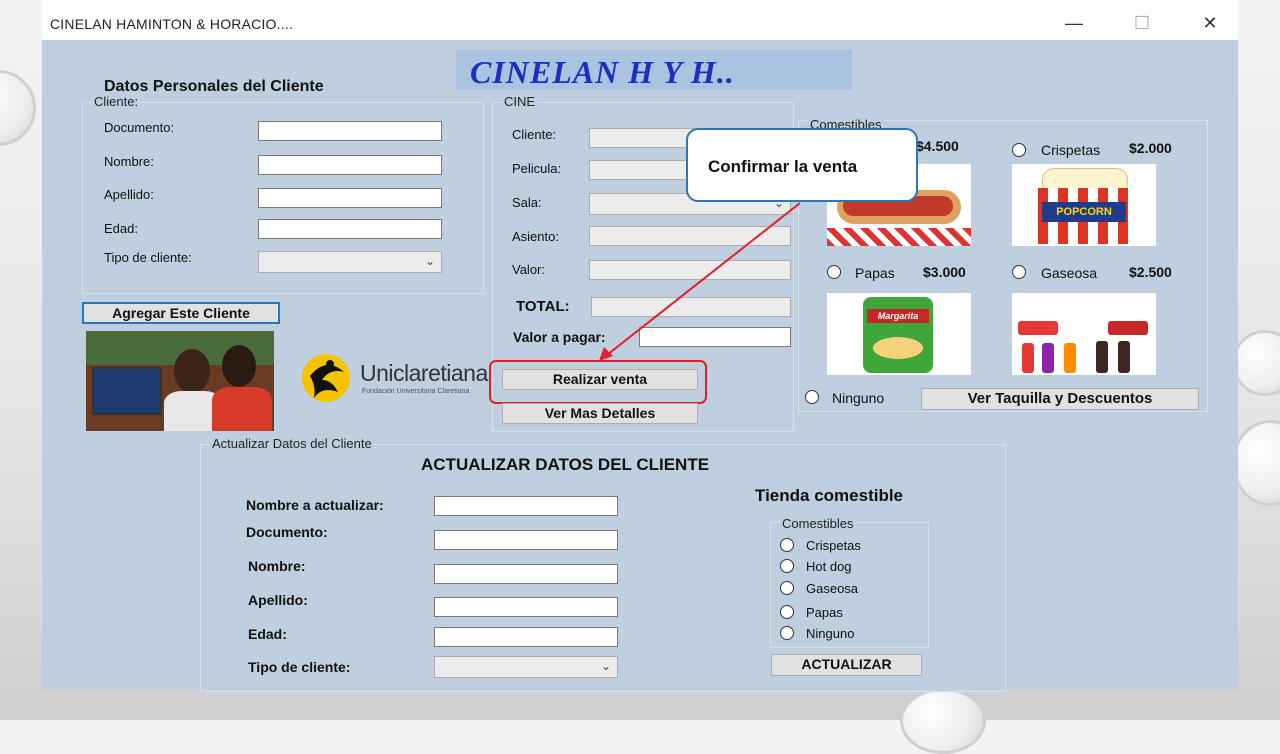 The image size is (1280, 754). Describe the element at coordinates (526, 667) in the screenshot. I see `upd-tipo-select: ⌄` at that location.